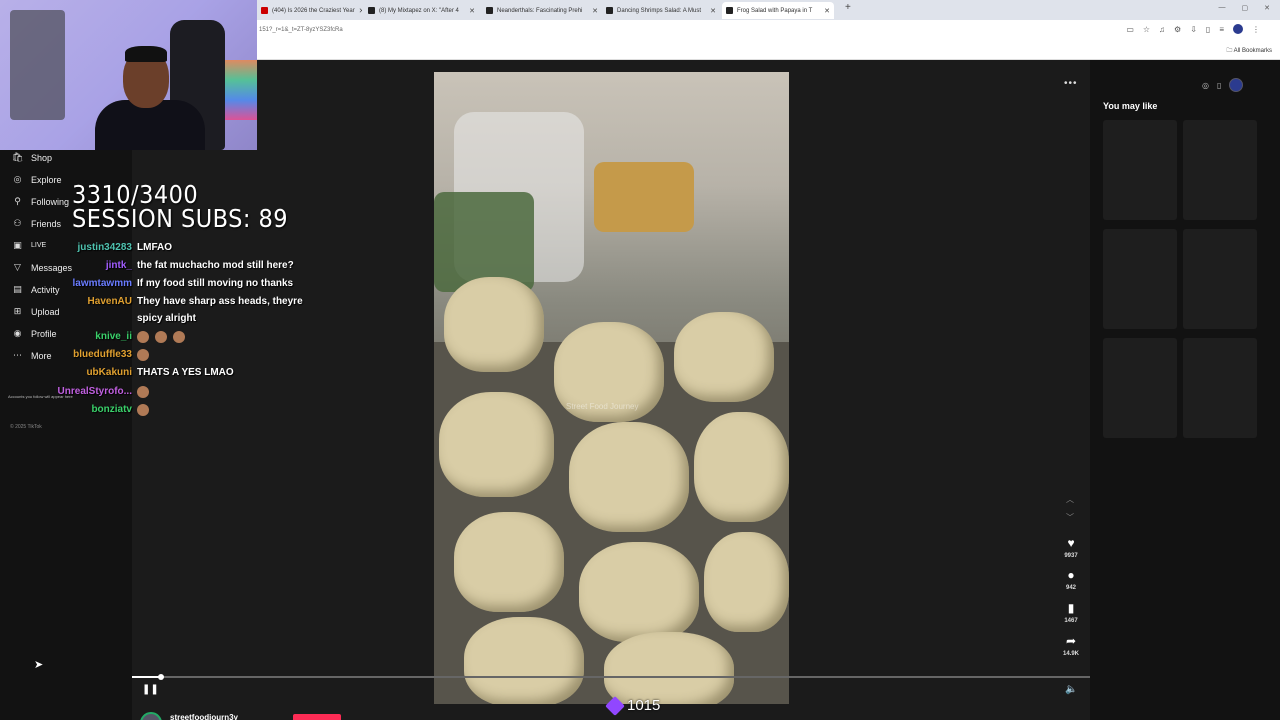 This screenshot has width=1280, height=720. Describe the element at coordinates (1070, 517) in the screenshot. I see `next-video-icon: ﹀` at that location.